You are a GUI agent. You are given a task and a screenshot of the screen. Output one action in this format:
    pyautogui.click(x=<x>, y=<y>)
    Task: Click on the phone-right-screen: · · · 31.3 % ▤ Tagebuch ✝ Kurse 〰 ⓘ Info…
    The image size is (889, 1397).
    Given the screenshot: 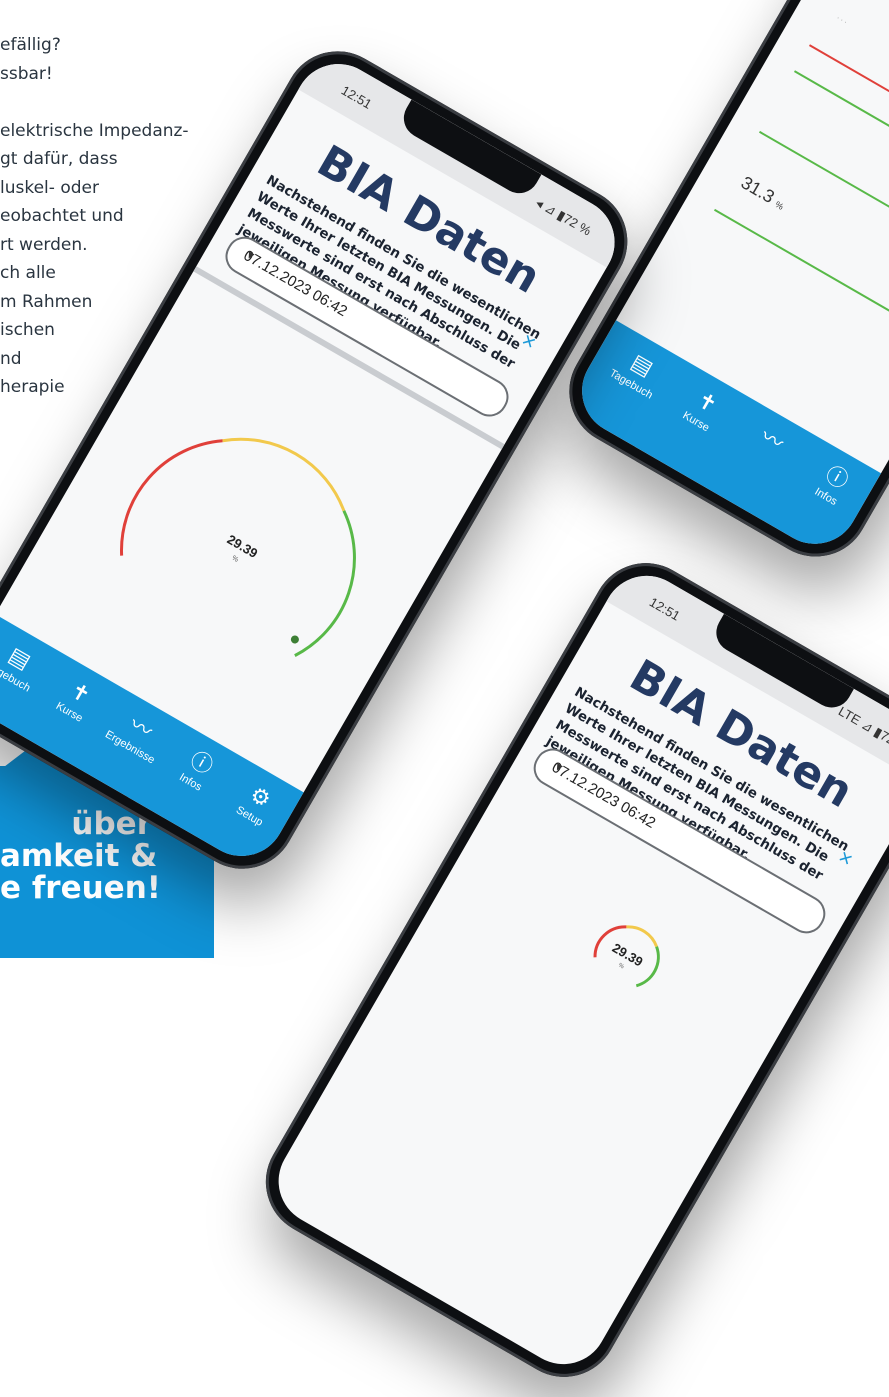 What is the action you would take?
    pyautogui.click(x=727, y=280)
    